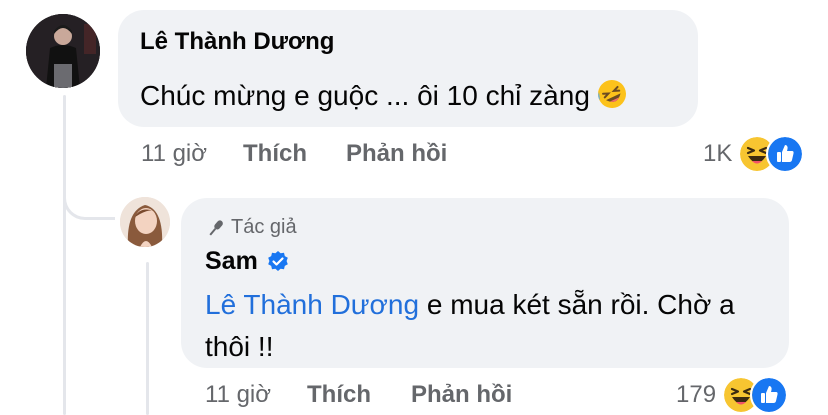 The image size is (828, 415). I want to click on reaction-summary: 1K, so click(754, 154).